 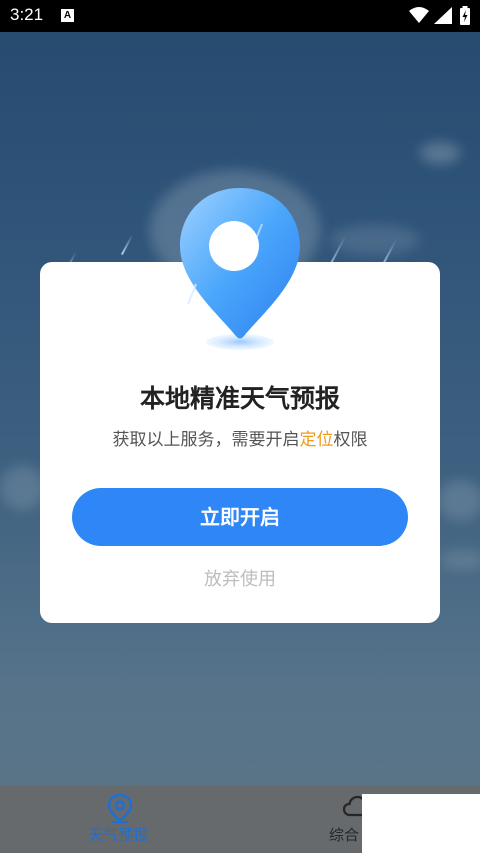 What do you see at coordinates (240, 16) in the screenshot?
I see `status-bar: 3:21 A` at bounding box center [240, 16].